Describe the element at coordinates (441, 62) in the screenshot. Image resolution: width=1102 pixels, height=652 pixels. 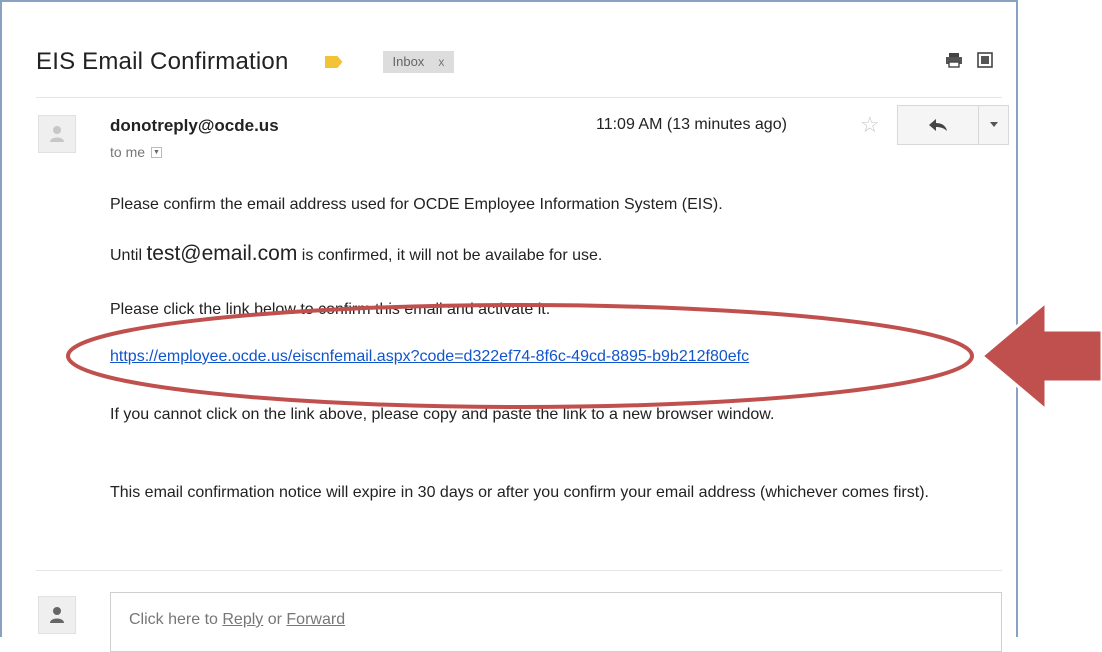
I see `label-chip-remove: x` at that location.